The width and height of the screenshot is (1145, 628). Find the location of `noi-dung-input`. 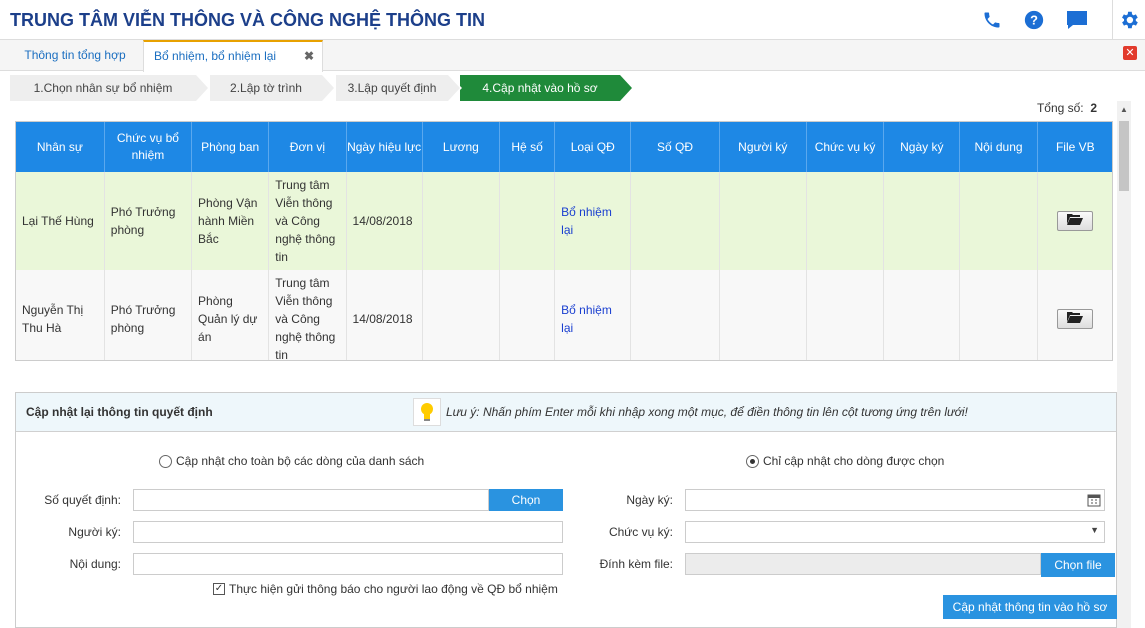

noi-dung-input is located at coordinates (348, 564).